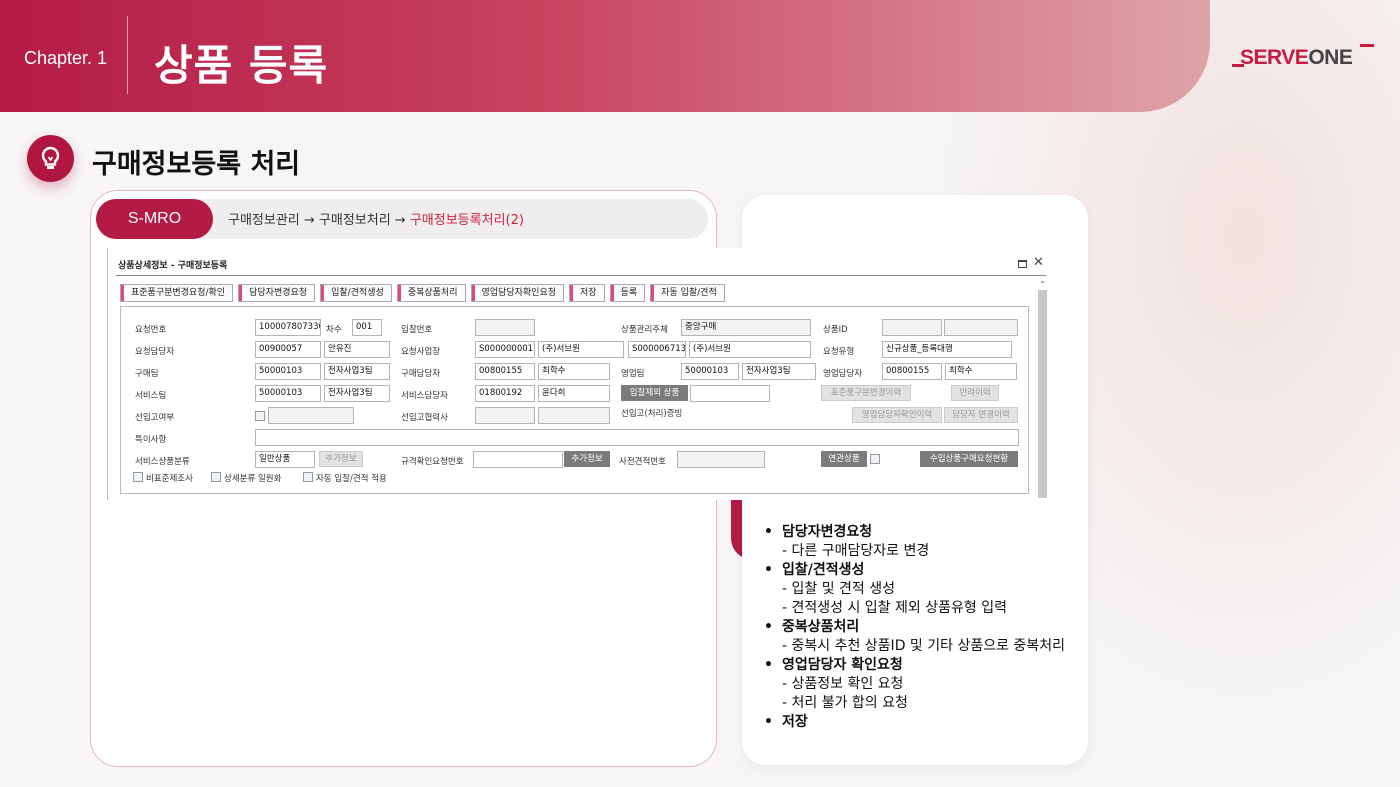 This screenshot has width=1400, height=787. Describe the element at coordinates (334, 330) in the screenshot. I see `label-seq: 차수` at that location.